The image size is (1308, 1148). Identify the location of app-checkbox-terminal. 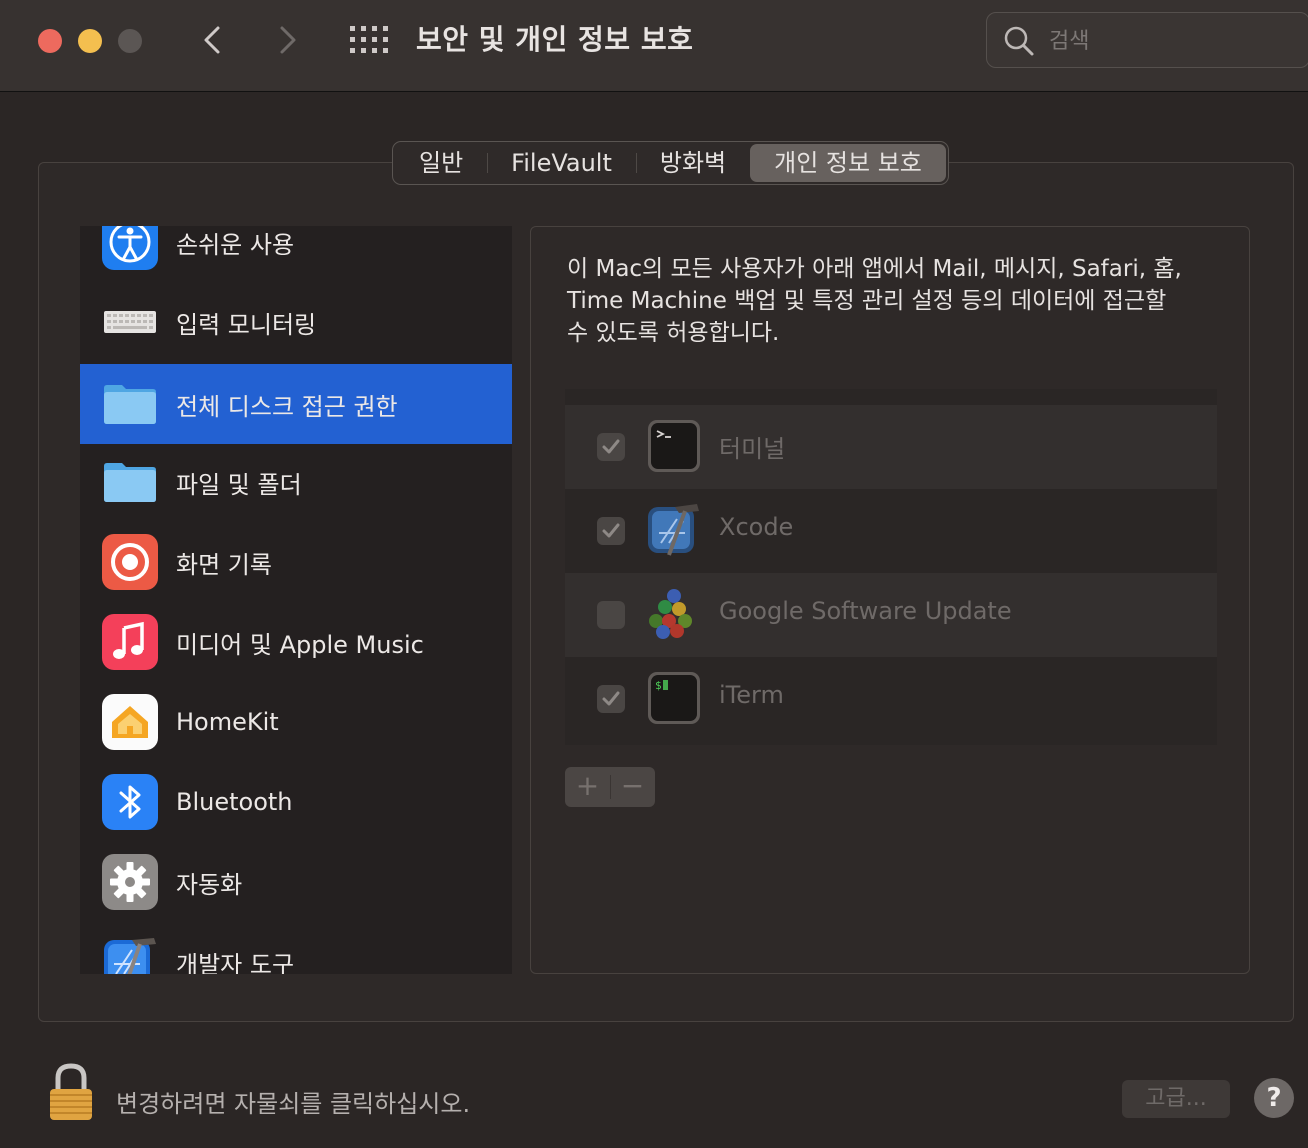
(611, 447).